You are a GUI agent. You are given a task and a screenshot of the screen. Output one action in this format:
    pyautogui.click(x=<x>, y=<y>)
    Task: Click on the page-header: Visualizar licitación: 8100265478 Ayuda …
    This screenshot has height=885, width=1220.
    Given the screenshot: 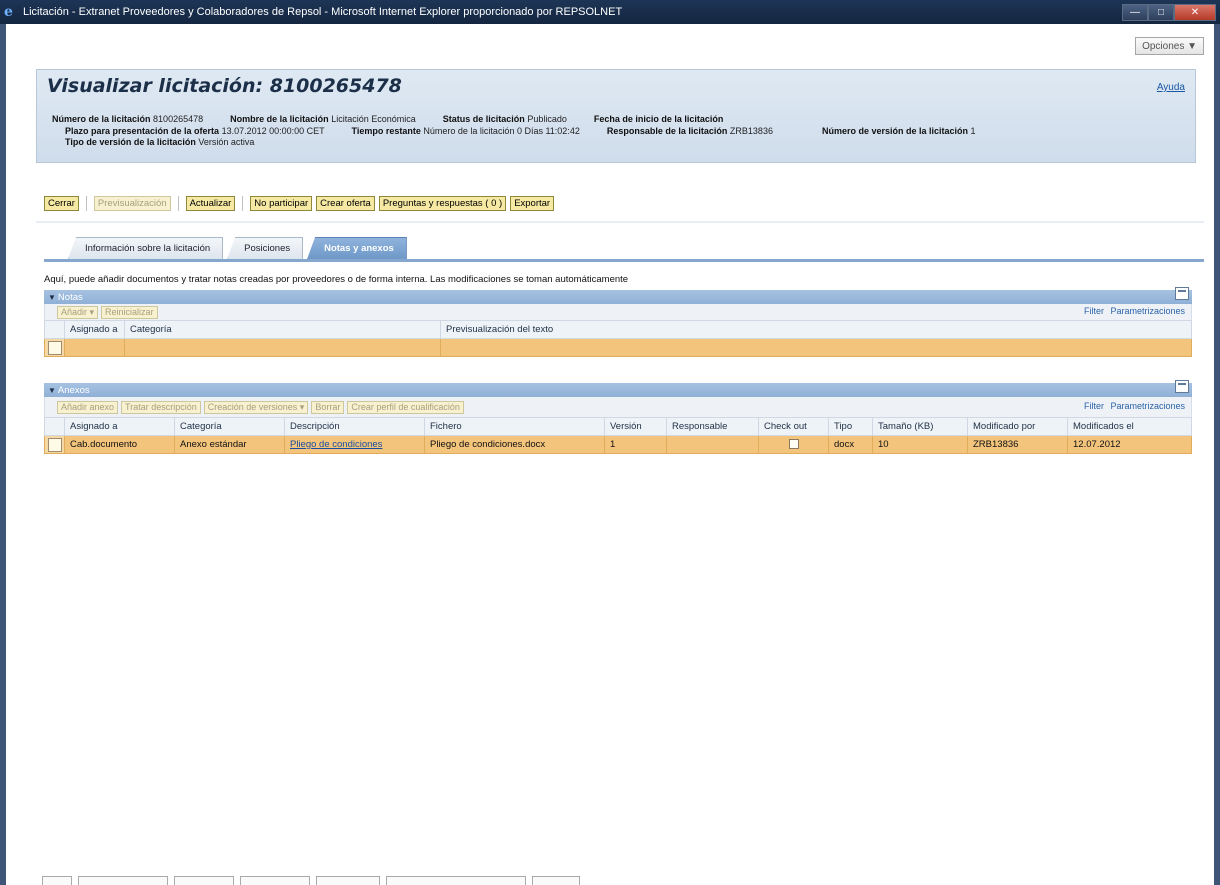 What is the action you would take?
    pyautogui.click(x=616, y=116)
    